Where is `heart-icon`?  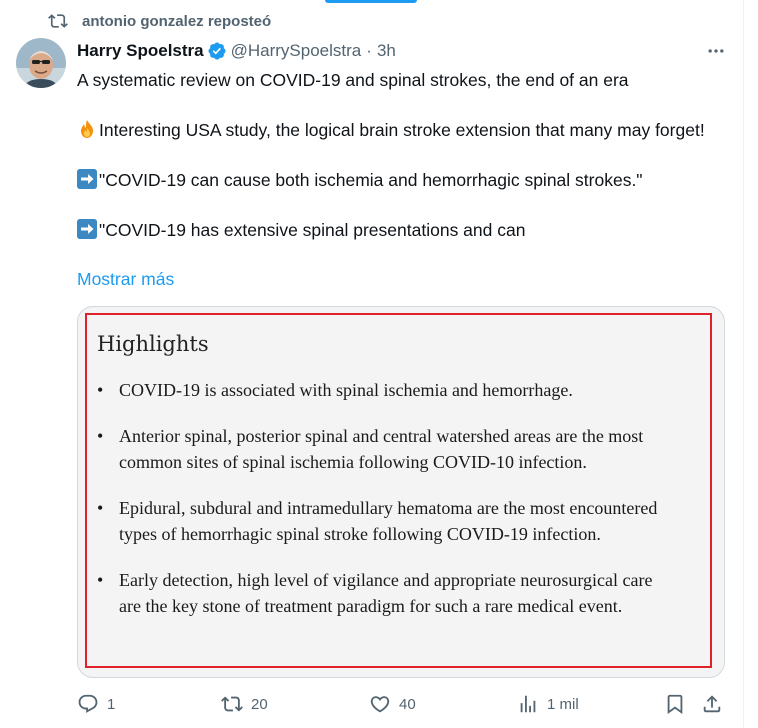
heart-icon is located at coordinates (380, 704).